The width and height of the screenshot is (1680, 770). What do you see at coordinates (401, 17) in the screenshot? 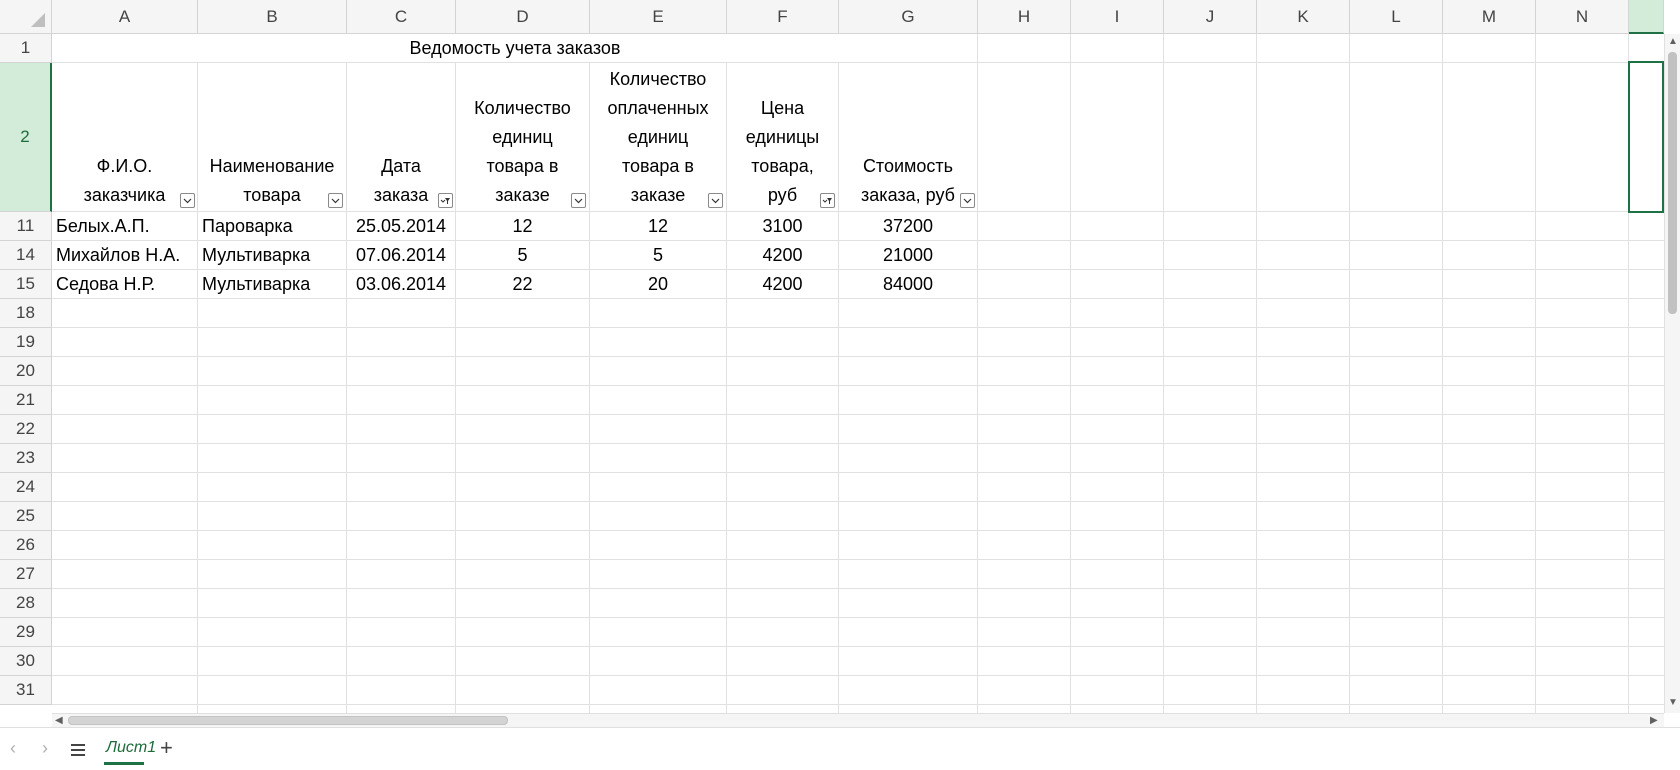
I see `column-header-c: C` at bounding box center [401, 17].